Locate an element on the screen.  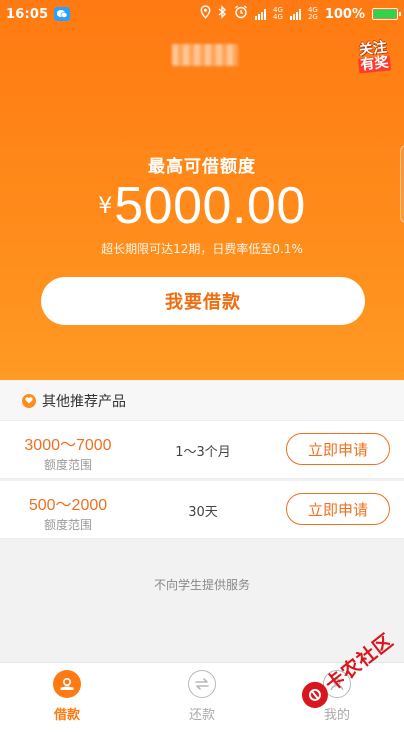
status-bar: 16:05 4G 4G 4G 2G 100% is located at coordinates (202, 14).